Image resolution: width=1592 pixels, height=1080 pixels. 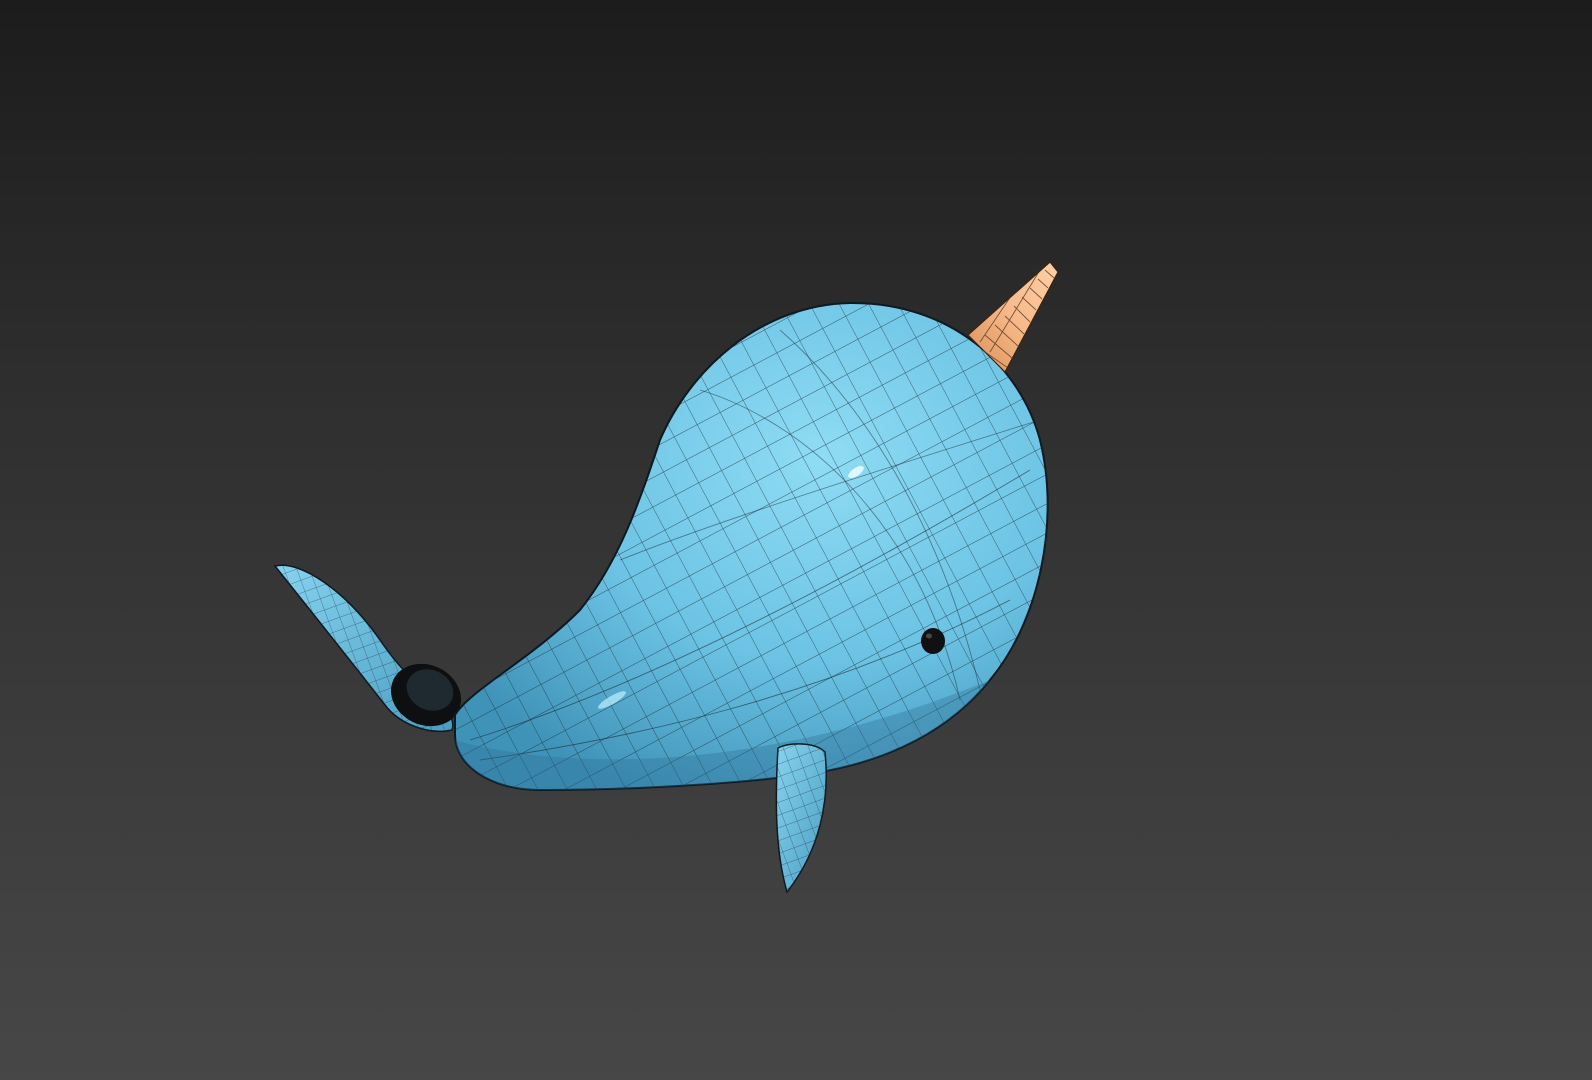 What do you see at coordinates (802, 820) in the screenshot?
I see `side-fin` at bounding box center [802, 820].